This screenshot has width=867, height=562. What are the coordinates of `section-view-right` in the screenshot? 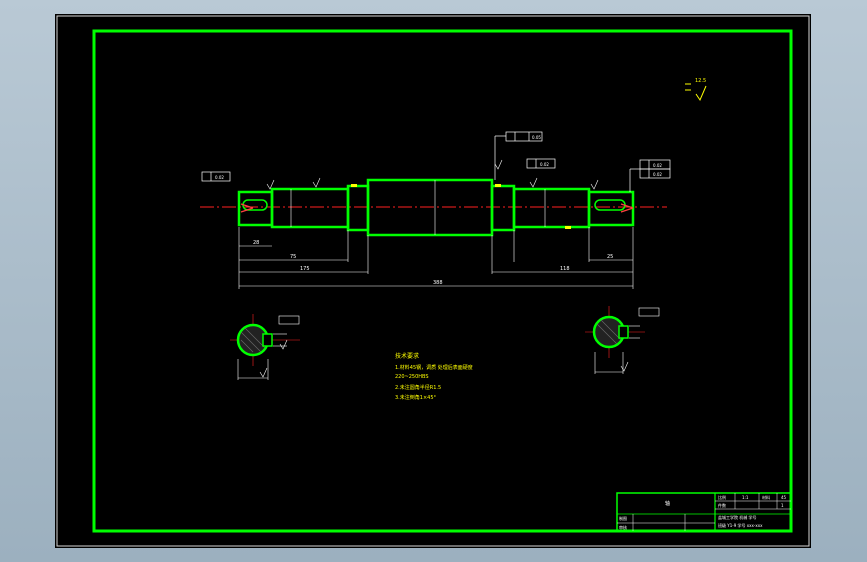 It's located at (622, 340).